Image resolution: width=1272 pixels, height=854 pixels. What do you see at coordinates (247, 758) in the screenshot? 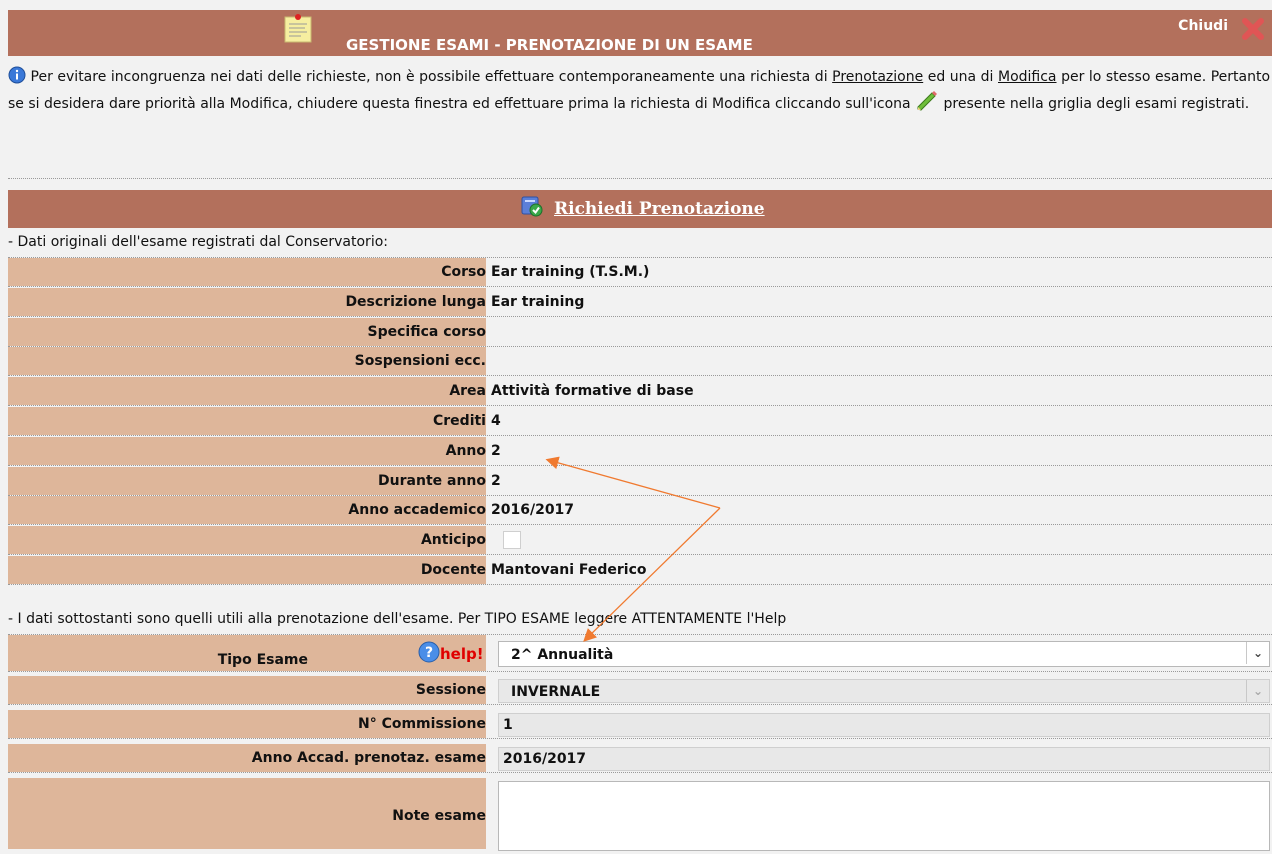
I see `anno-prenotaz-label: Anno Accad. prenotaz. esame` at bounding box center [247, 758].